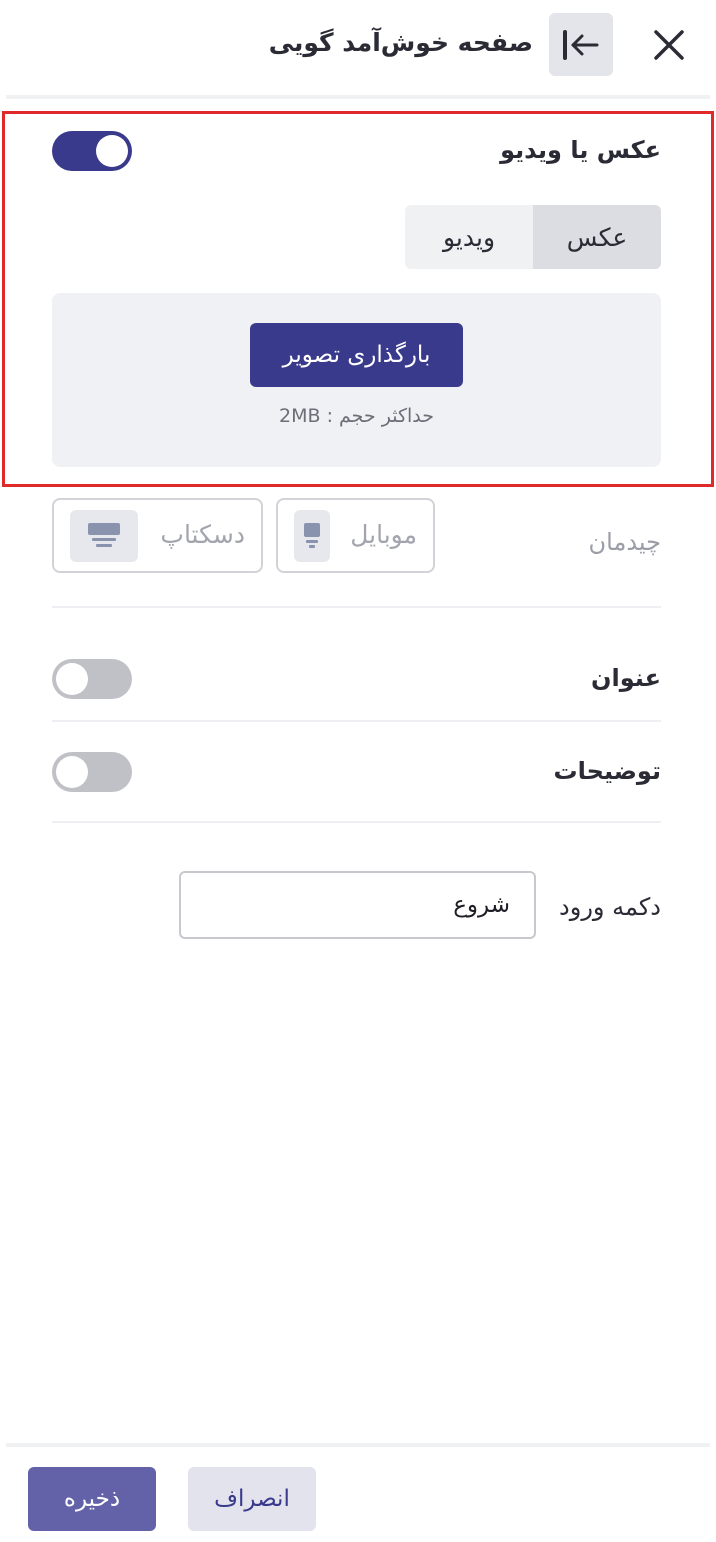 Image resolution: width=716 pixels, height=1542 pixels. I want to click on description-label: توضیحات, so click(607, 771).